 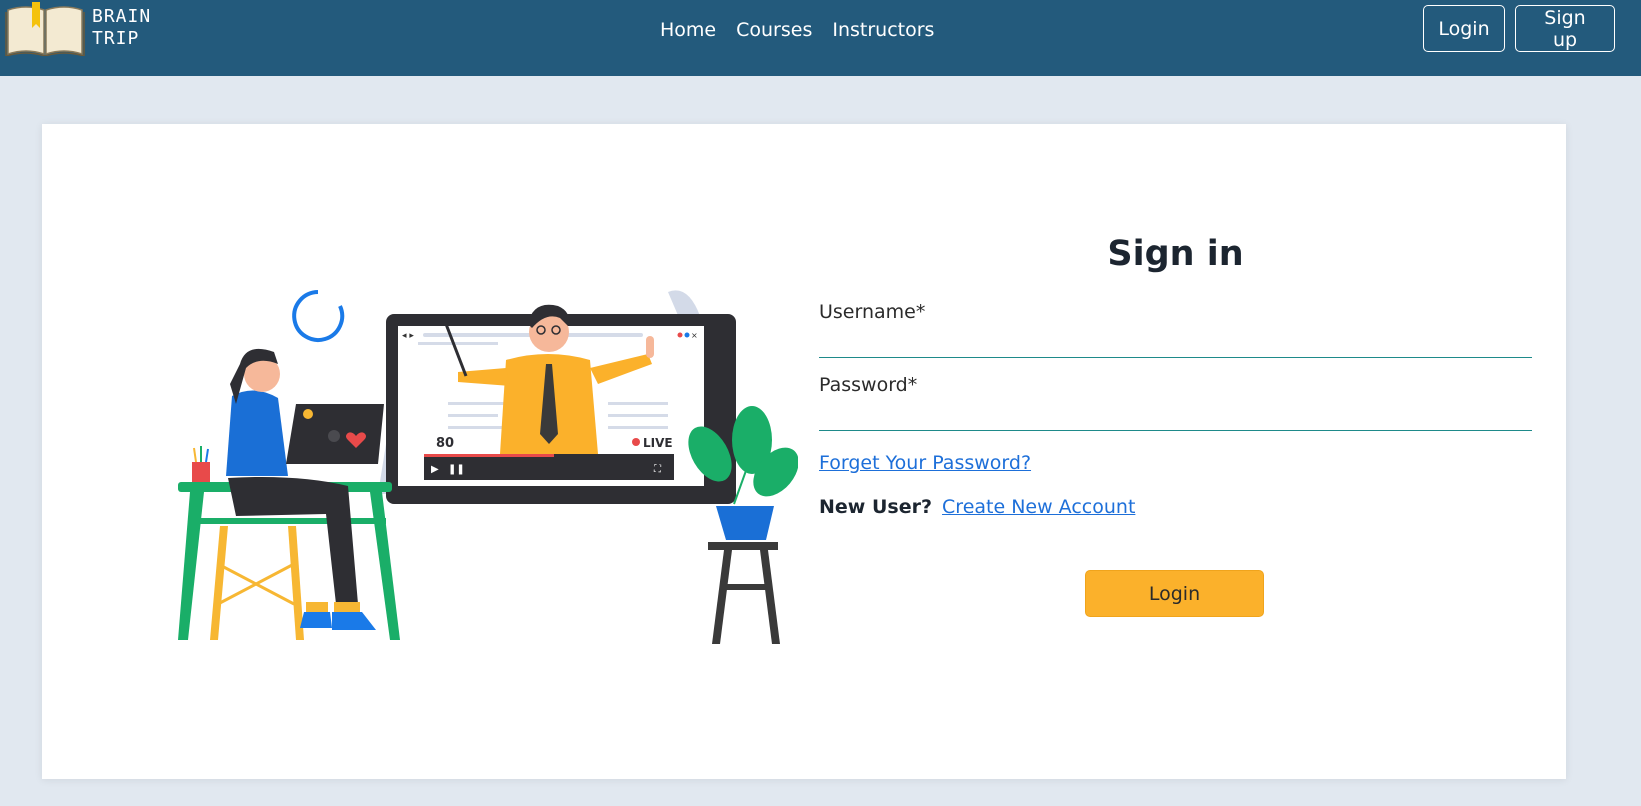 I want to click on password-label: Password*, so click(x=868, y=385).